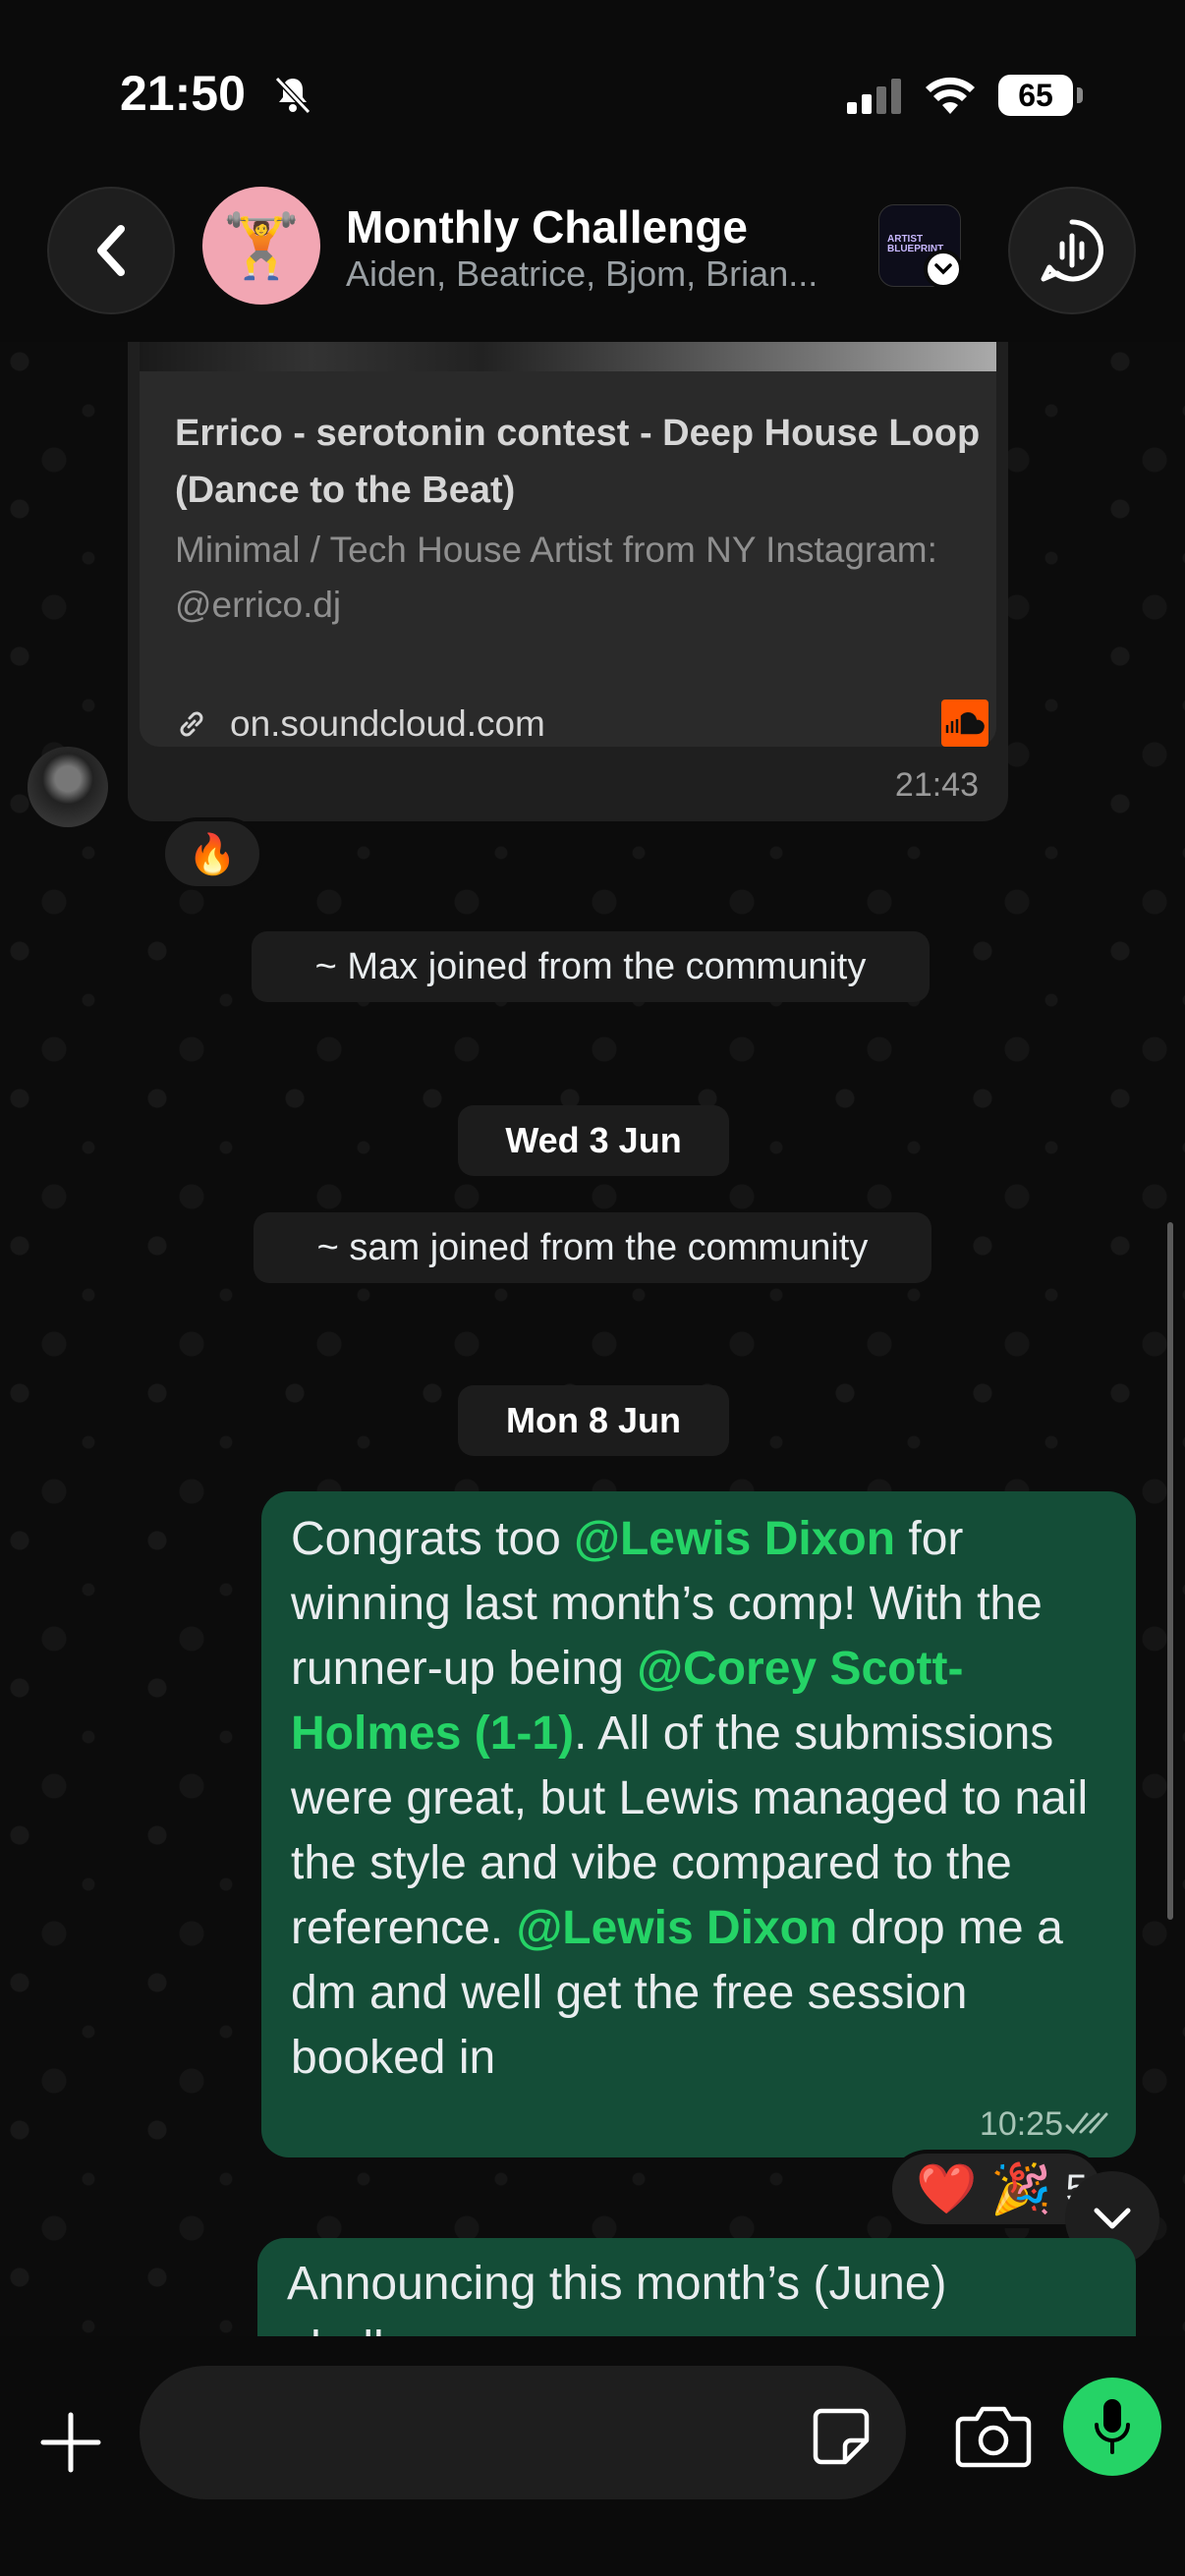  I want to click on status-time: 21:50, so click(183, 93).